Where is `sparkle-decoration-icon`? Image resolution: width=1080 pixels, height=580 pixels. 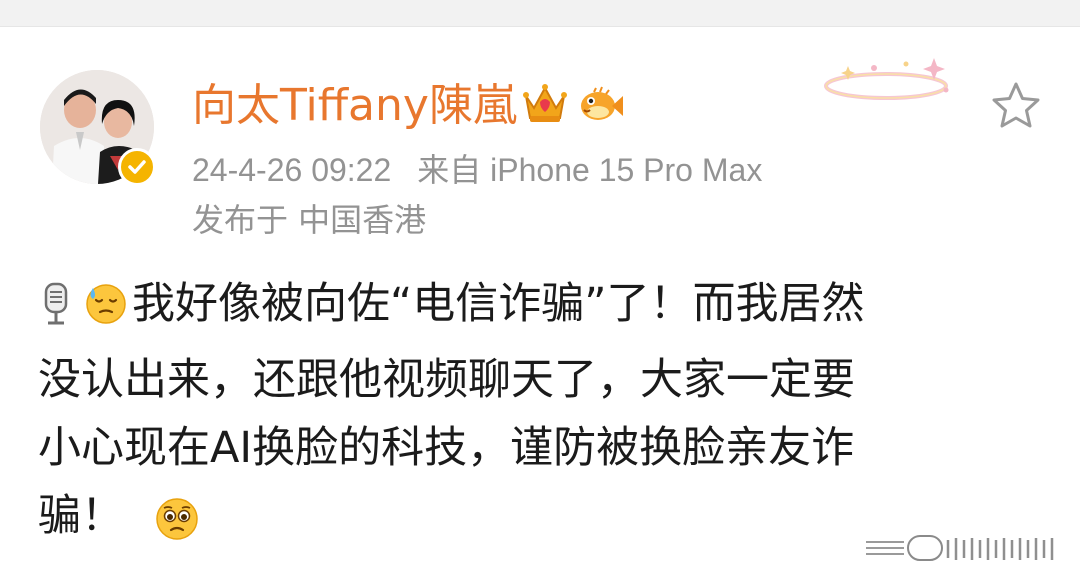
sparkle-decoration-icon is located at coordinates (888, 83).